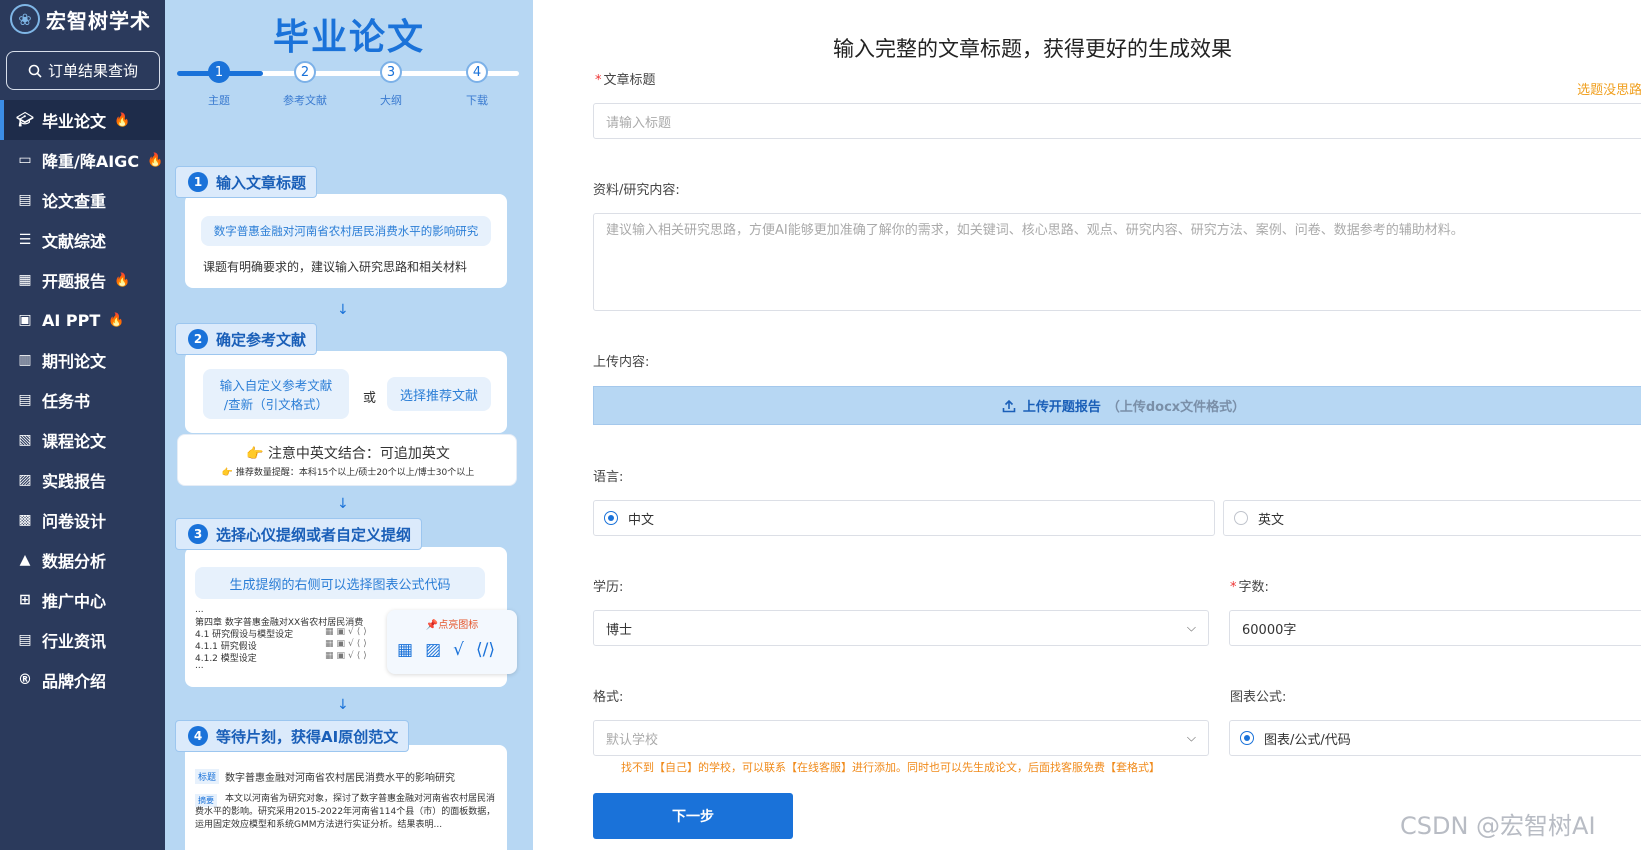  I want to click on sidebar-item-data-analysis: ▲ 数据分析, so click(82, 560).